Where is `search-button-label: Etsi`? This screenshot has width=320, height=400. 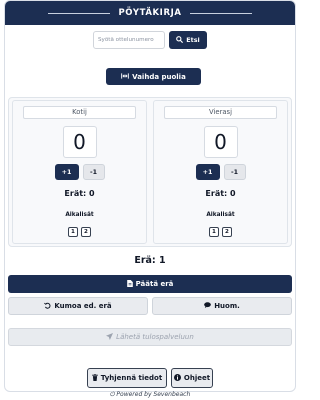
search-button-label: Etsi is located at coordinates (193, 40).